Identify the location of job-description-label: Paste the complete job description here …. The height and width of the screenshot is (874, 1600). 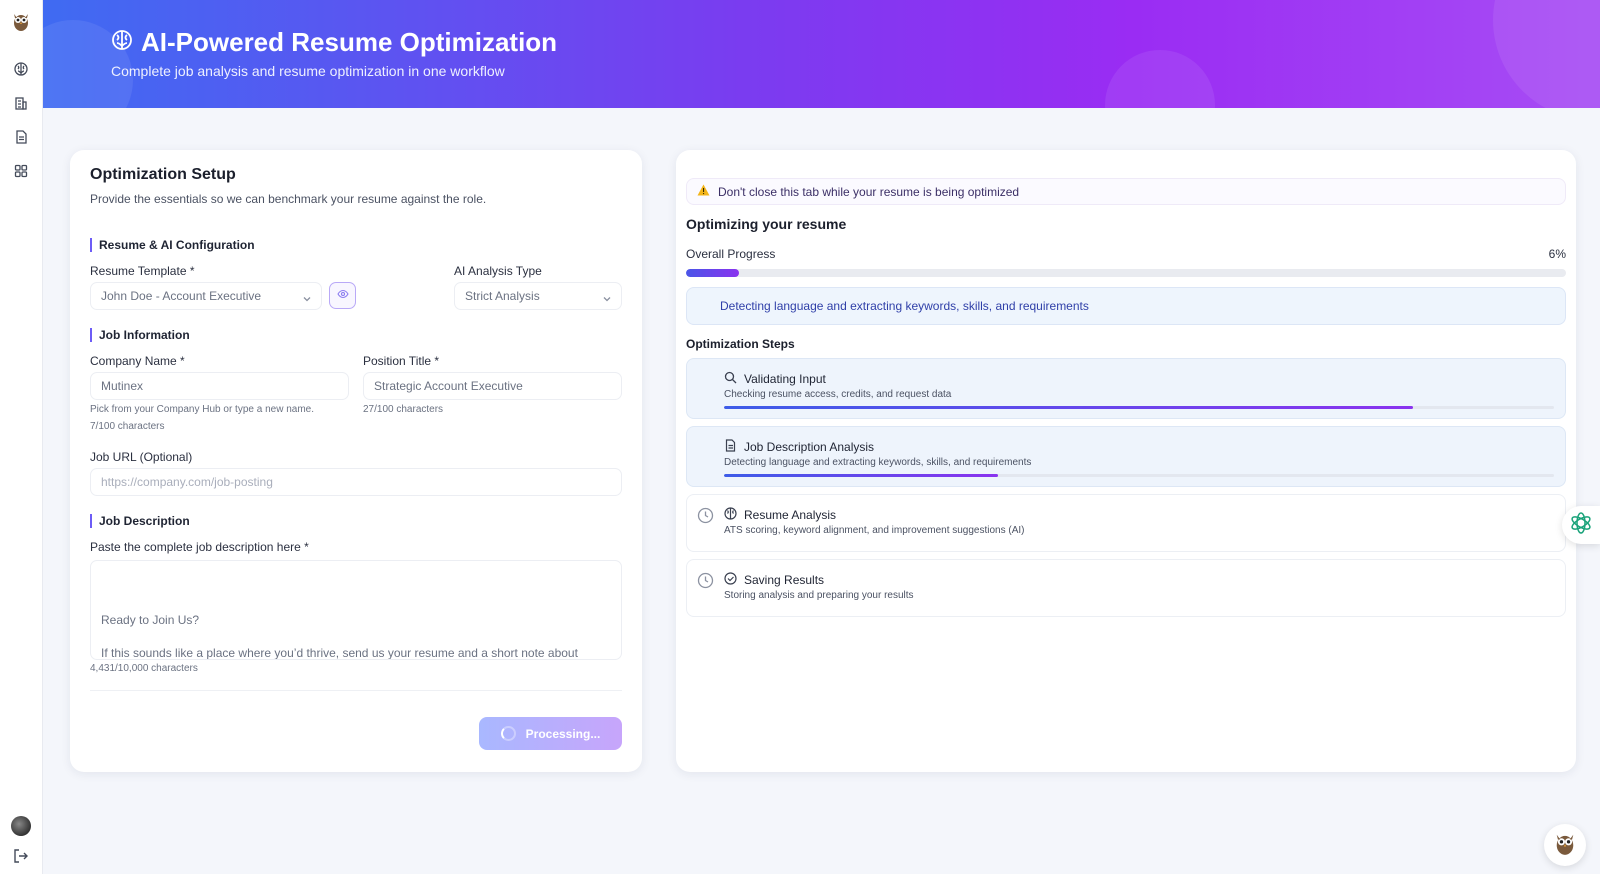
(199, 547).